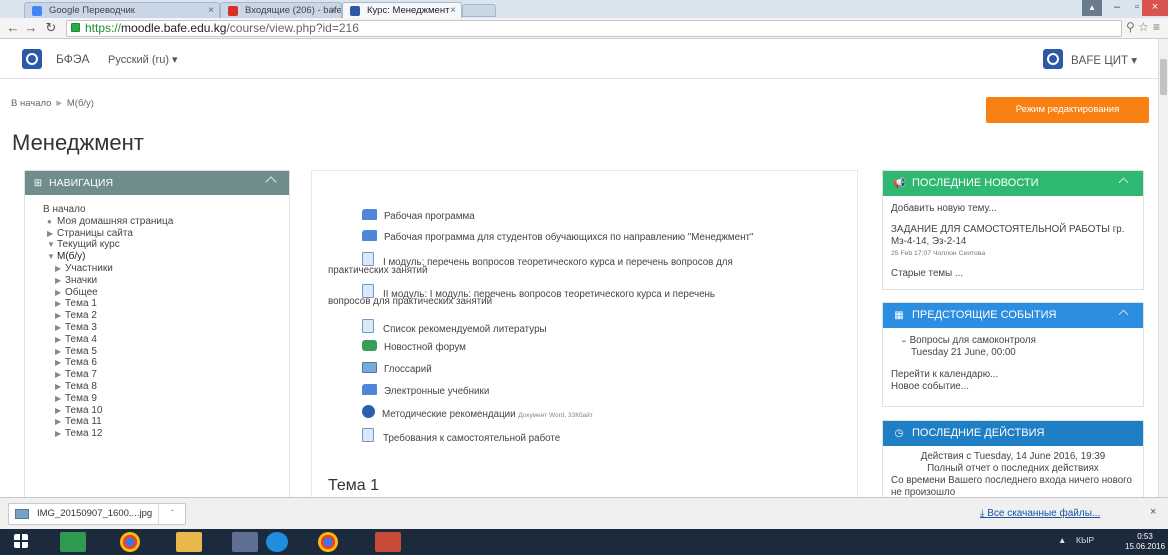  I want to click on skype-icon, so click(277, 542).